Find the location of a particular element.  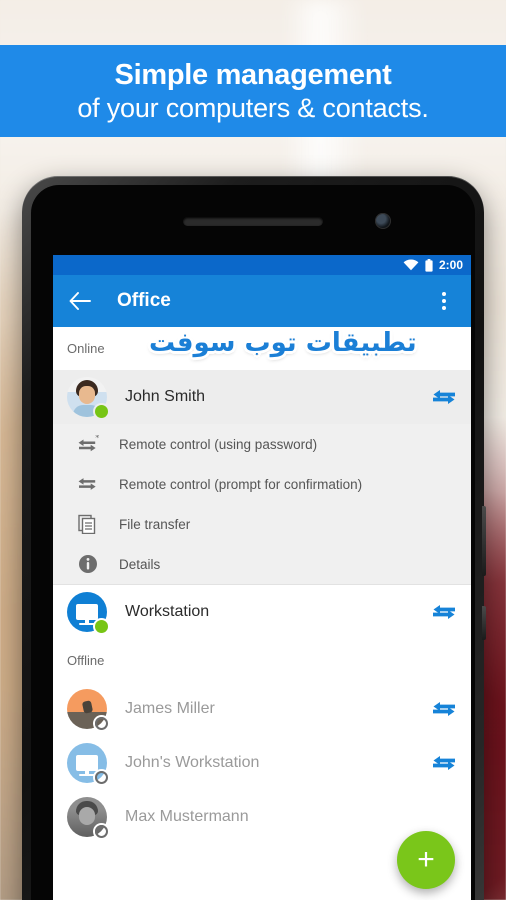

section-header-online: Online تطبيقات توب سوفت is located at coordinates (262, 348).